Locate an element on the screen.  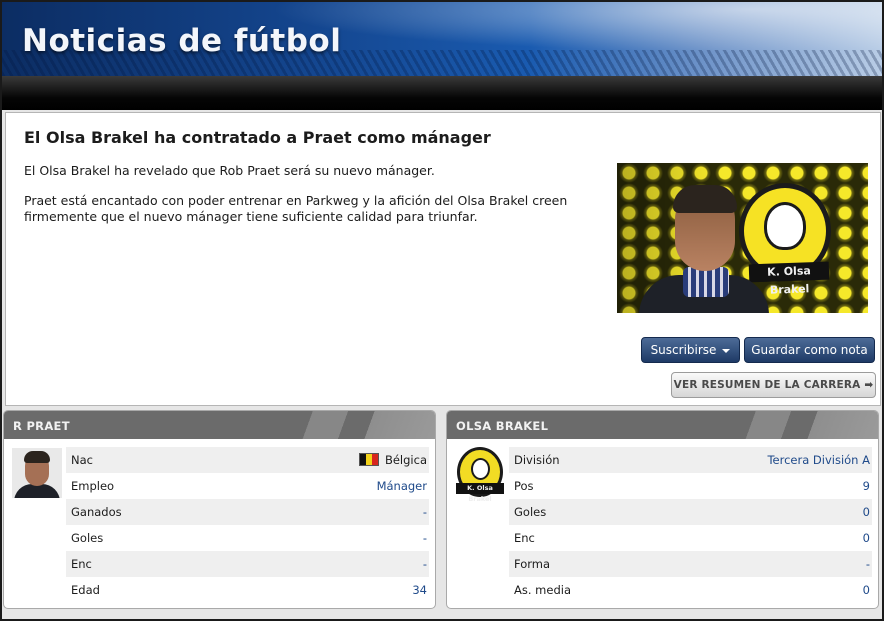
info-value: Bélgica is located at coordinates (392, 460).